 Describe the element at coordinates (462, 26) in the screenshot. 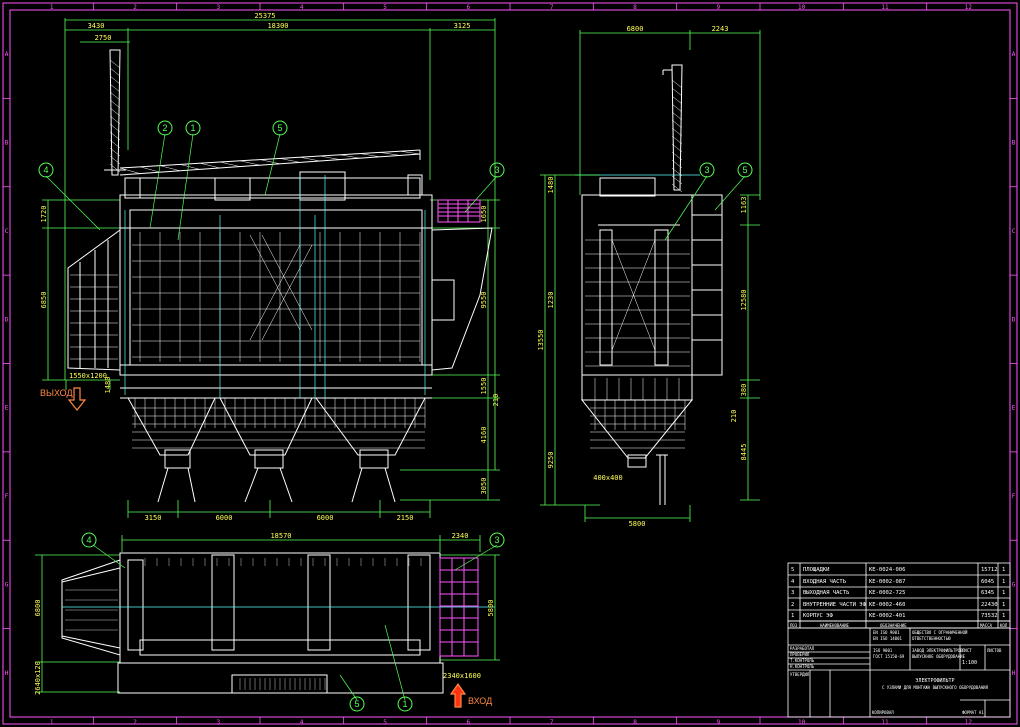

I see `dimension-text: 3125` at that location.